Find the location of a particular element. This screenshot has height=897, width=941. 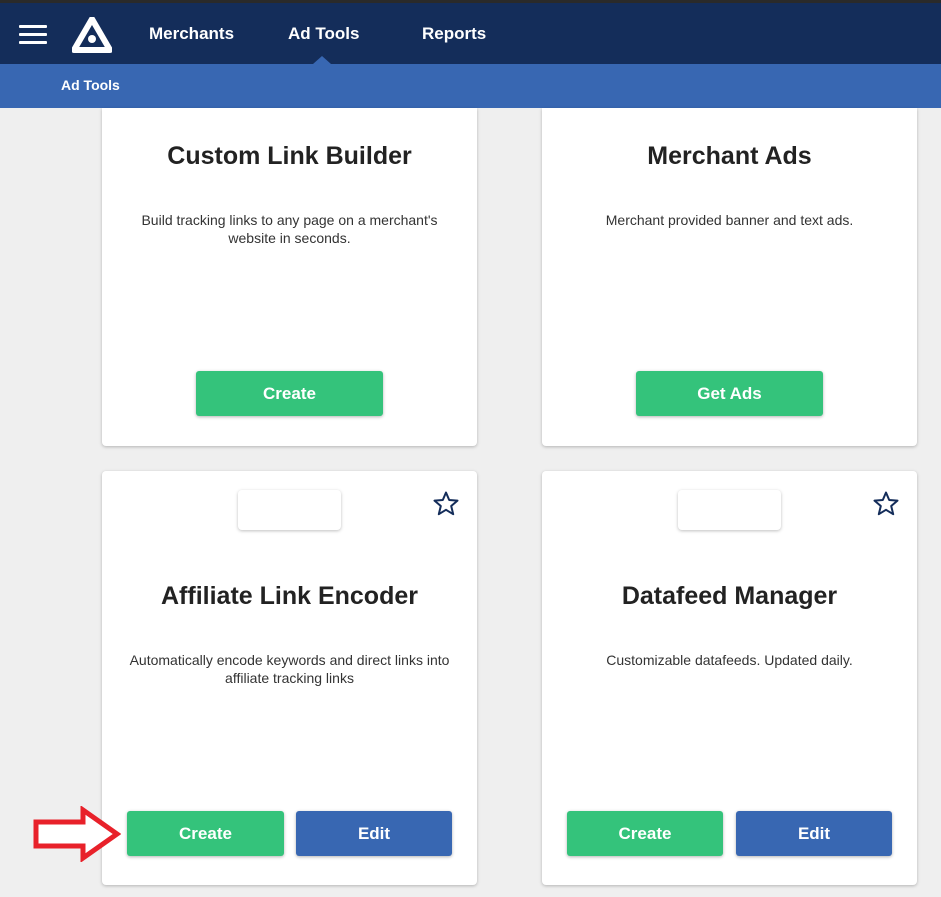

top-navbar: Merchants Ad Tools Reports is located at coordinates (470, 33).